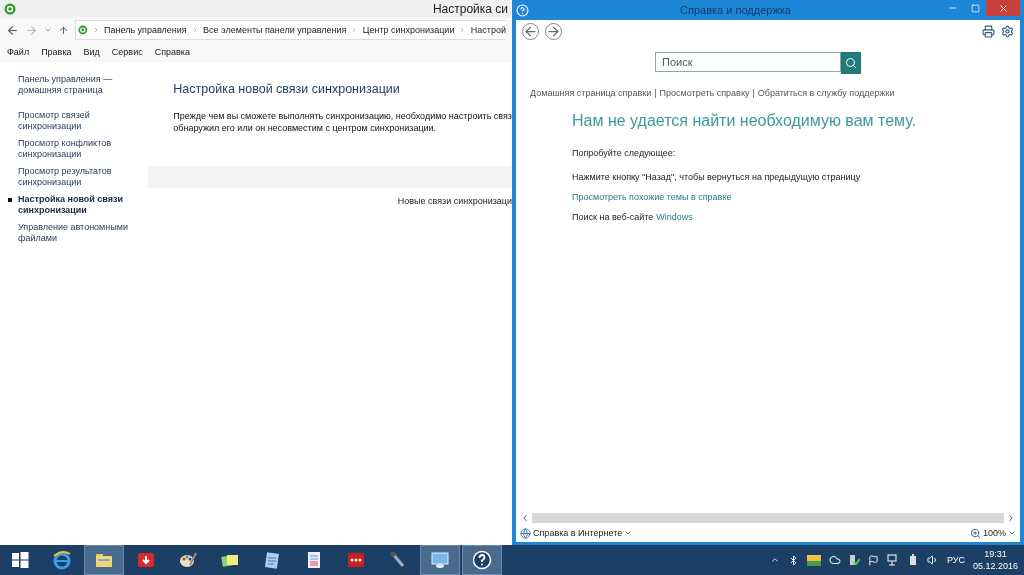  What do you see at coordinates (48, 30) in the screenshot?
I see `recent-pages-icon` at bounding box center [48, 30].